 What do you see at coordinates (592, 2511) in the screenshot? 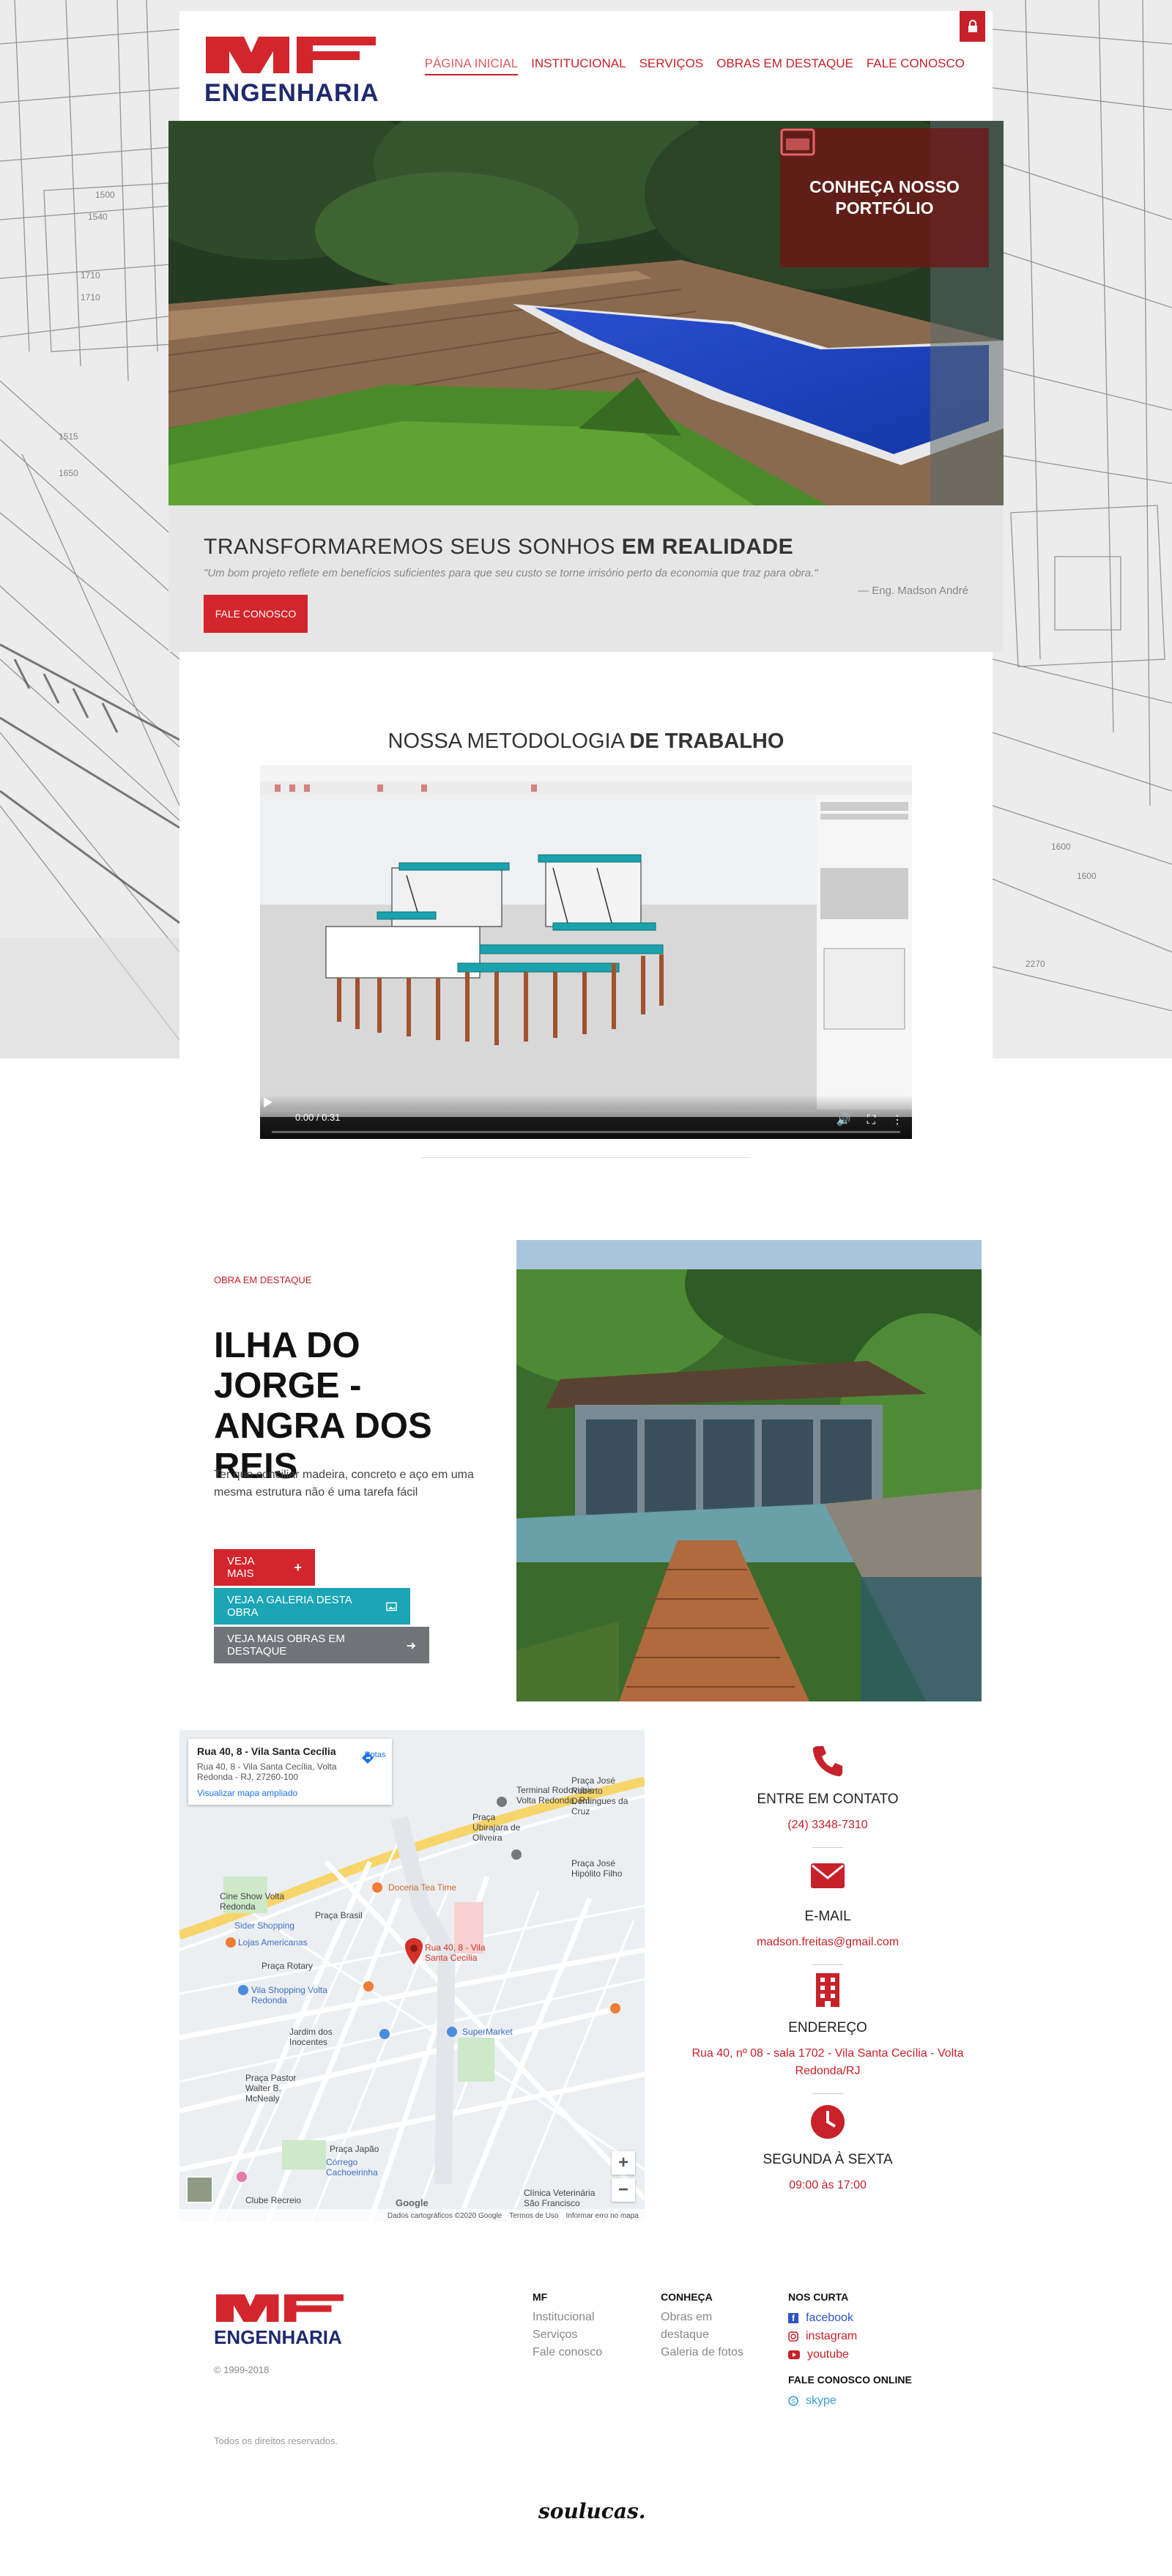
I see `developer-brand: soulucas.` at bounding box center [592, 2511].